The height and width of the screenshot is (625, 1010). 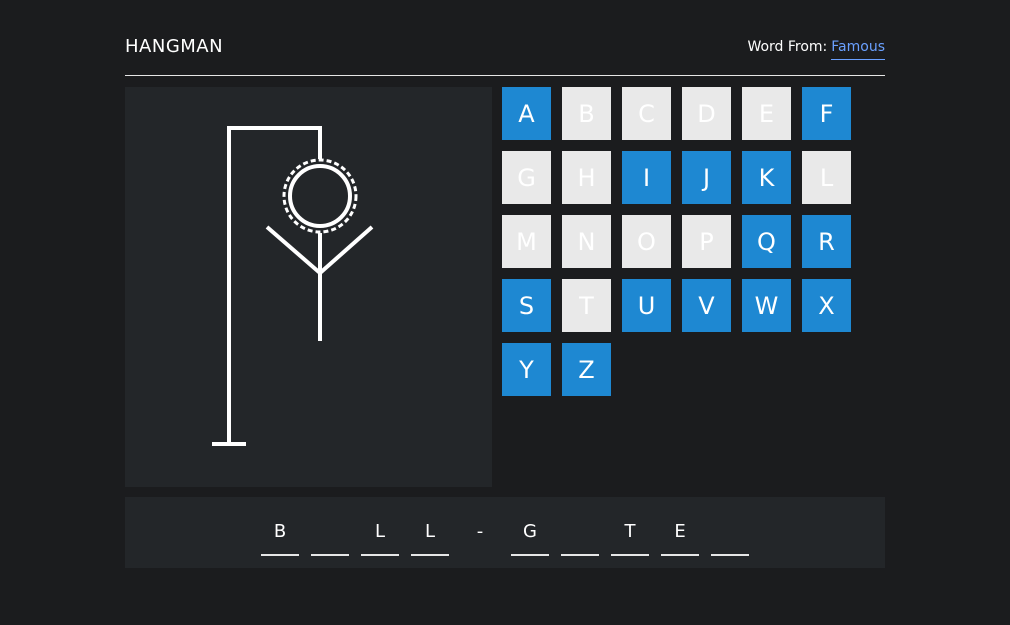 What do you see at coordinates (526, 305) in the screenshot?
I see `letter-key-s: S` at bounding box center [526, 305].